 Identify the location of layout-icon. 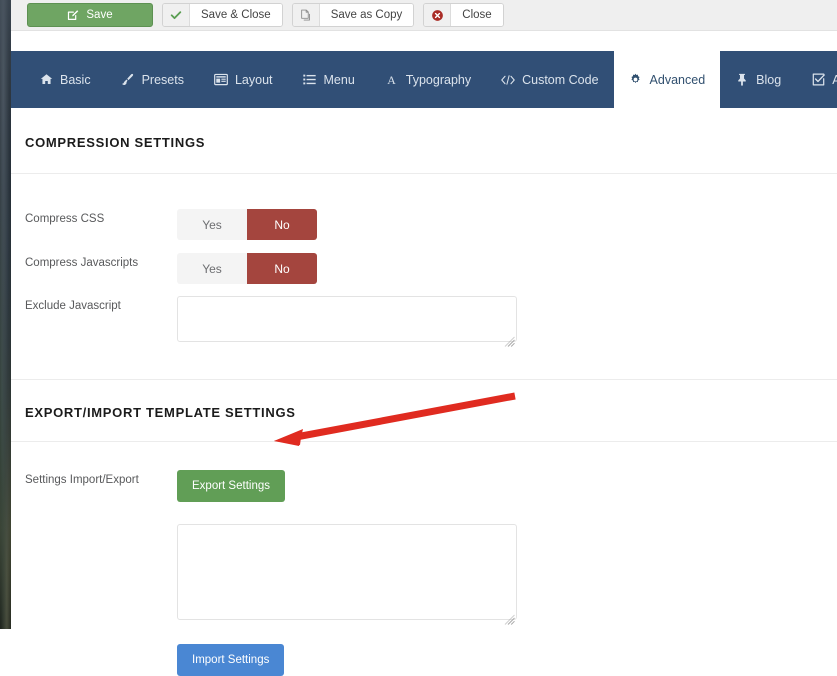
(221, 80).